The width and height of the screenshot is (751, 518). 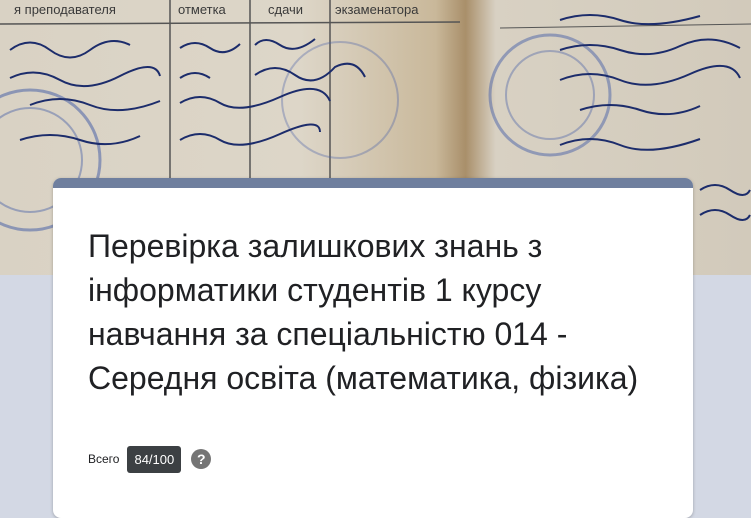 I want to click on score-badge: 84/100, so click(x=154, y=459).